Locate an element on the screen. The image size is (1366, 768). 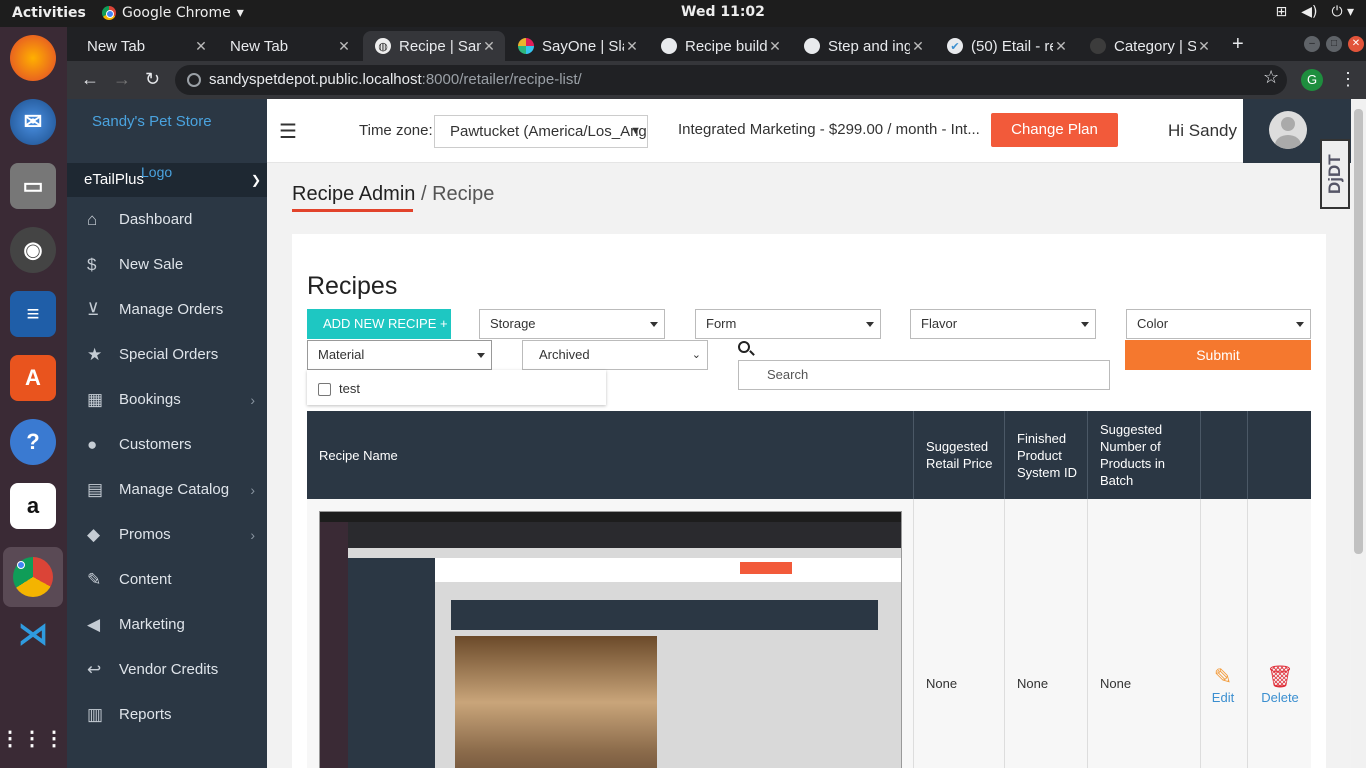
sidebar-item-dashboard: ⌂ Dashboard is located at coordinates (167, 219).